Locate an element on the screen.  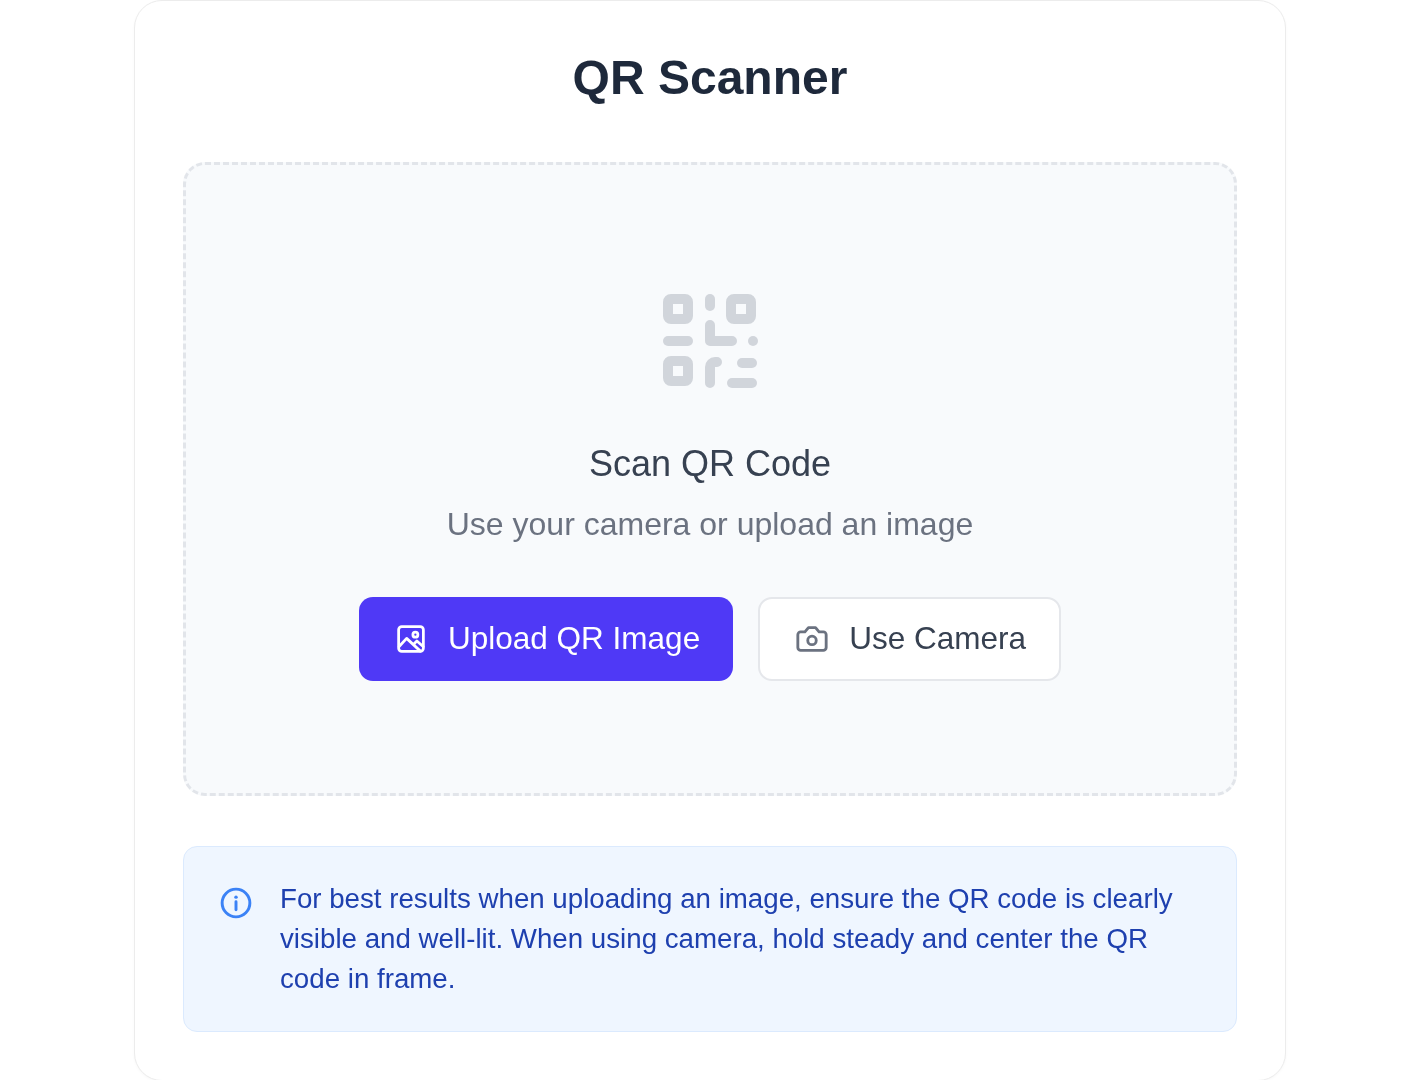
info-icon is located at coordinates (236, 903).